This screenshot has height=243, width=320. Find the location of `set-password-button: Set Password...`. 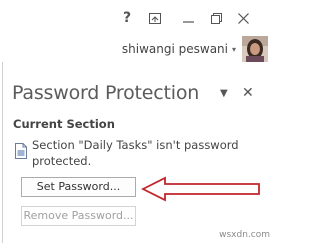

set-password-button: Set Password... is located at coordinates (78, 187).